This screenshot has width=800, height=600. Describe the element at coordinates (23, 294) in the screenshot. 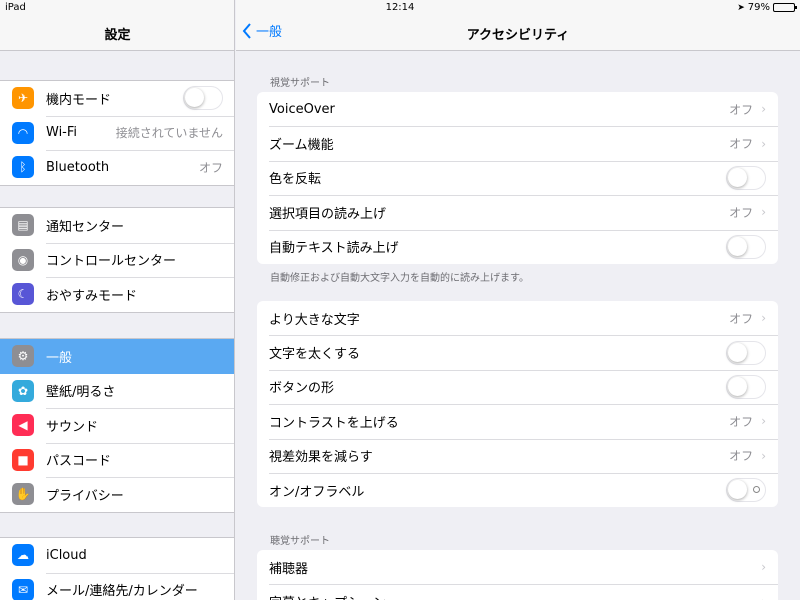

I see `moon-icon: ☾` at that location.